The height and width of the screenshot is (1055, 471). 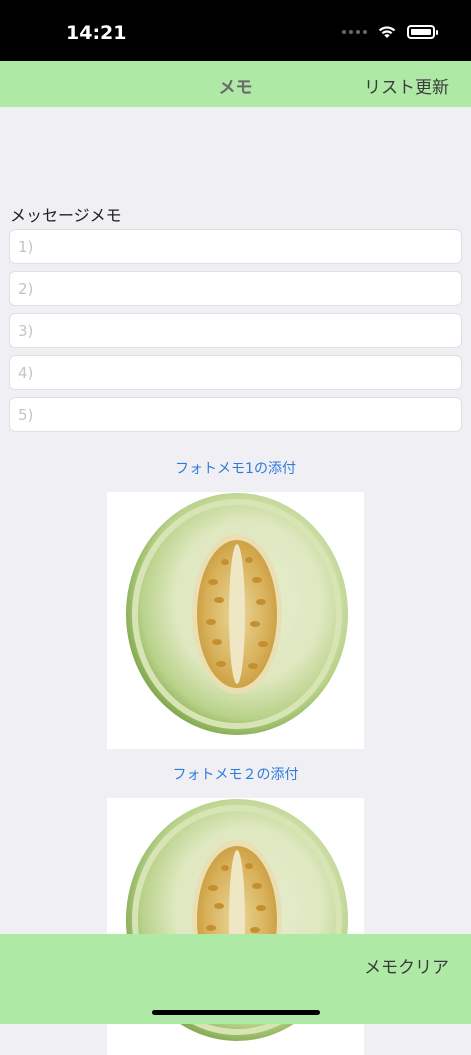 I want to click on refresh-list-button: リスト更新, so click(x=406, y=85).